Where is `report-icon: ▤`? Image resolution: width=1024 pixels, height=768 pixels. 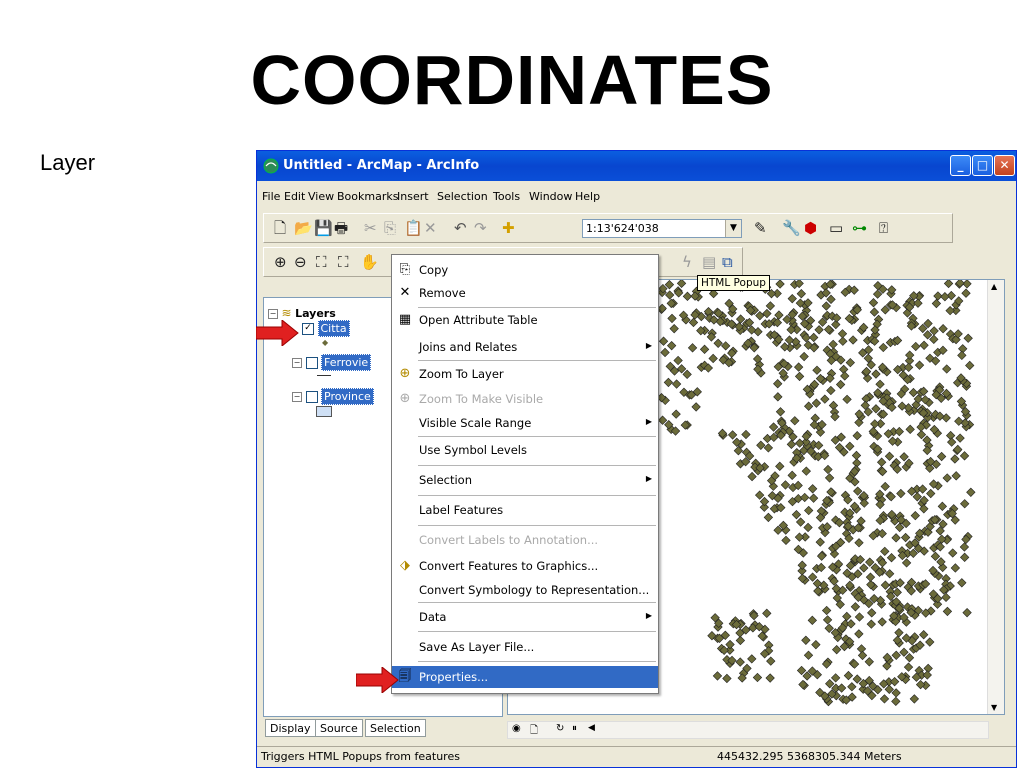
report-icon: ▤ is located at coordinates (709, 262).